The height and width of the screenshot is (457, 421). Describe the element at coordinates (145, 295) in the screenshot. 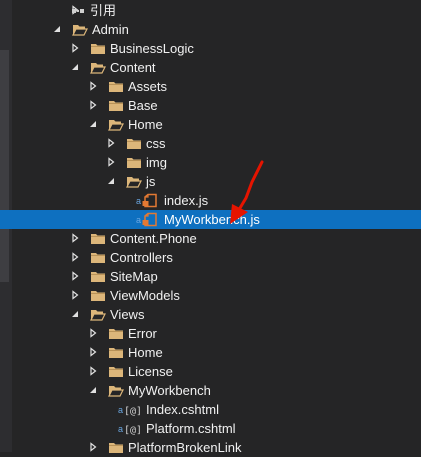

I see `tree-item-label: ViewModels` at that location.